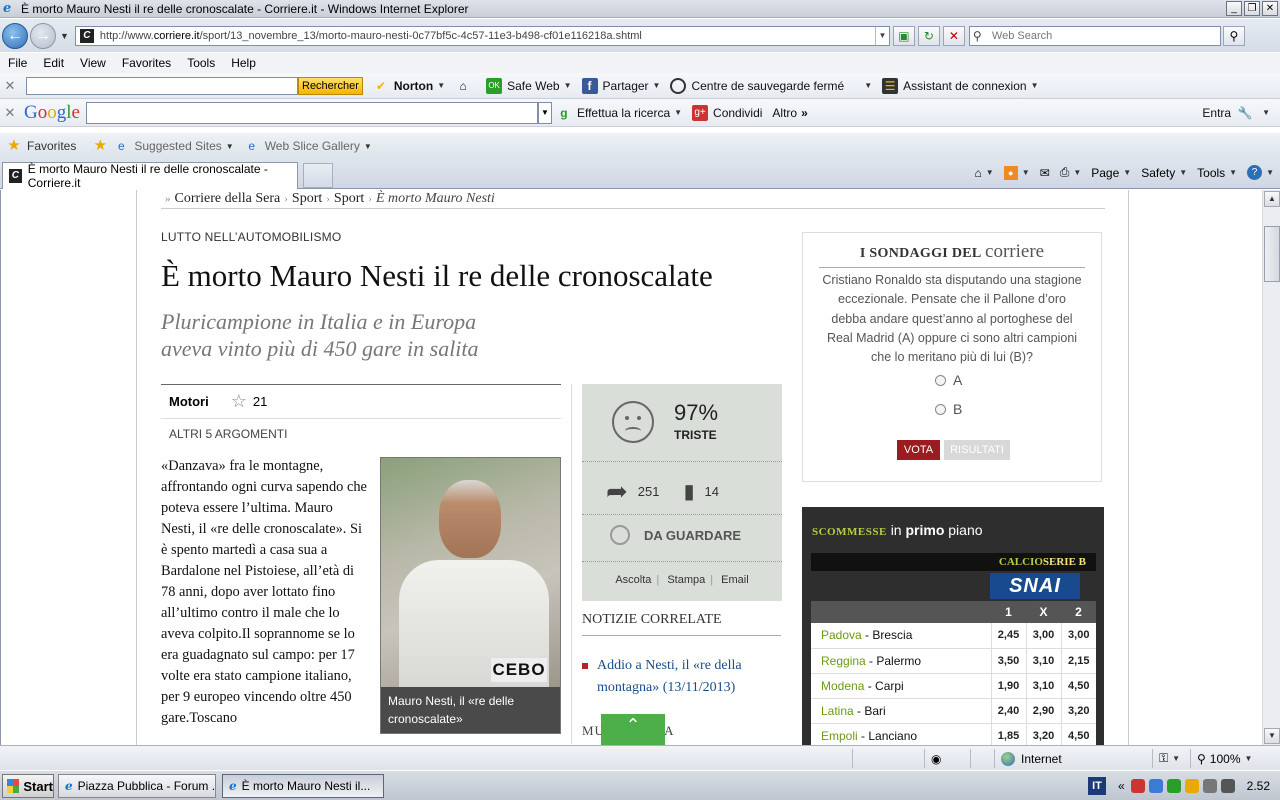 This screenshot has height=800, width=1280. Describe the element at coordinates (330, 85) in the screenshot. I see `rechercher-button: Rechercher` at that location.